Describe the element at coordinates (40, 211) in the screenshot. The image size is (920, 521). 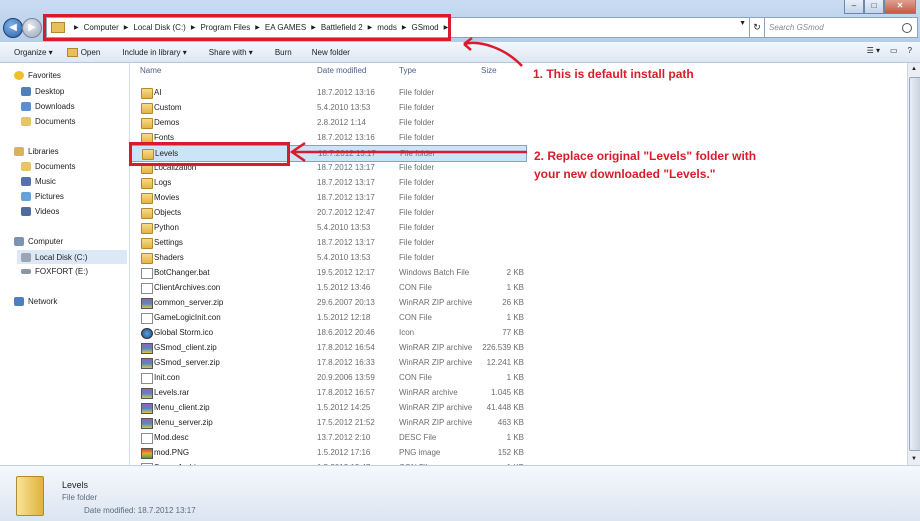
I see `nav-videos: Videos` at that location.